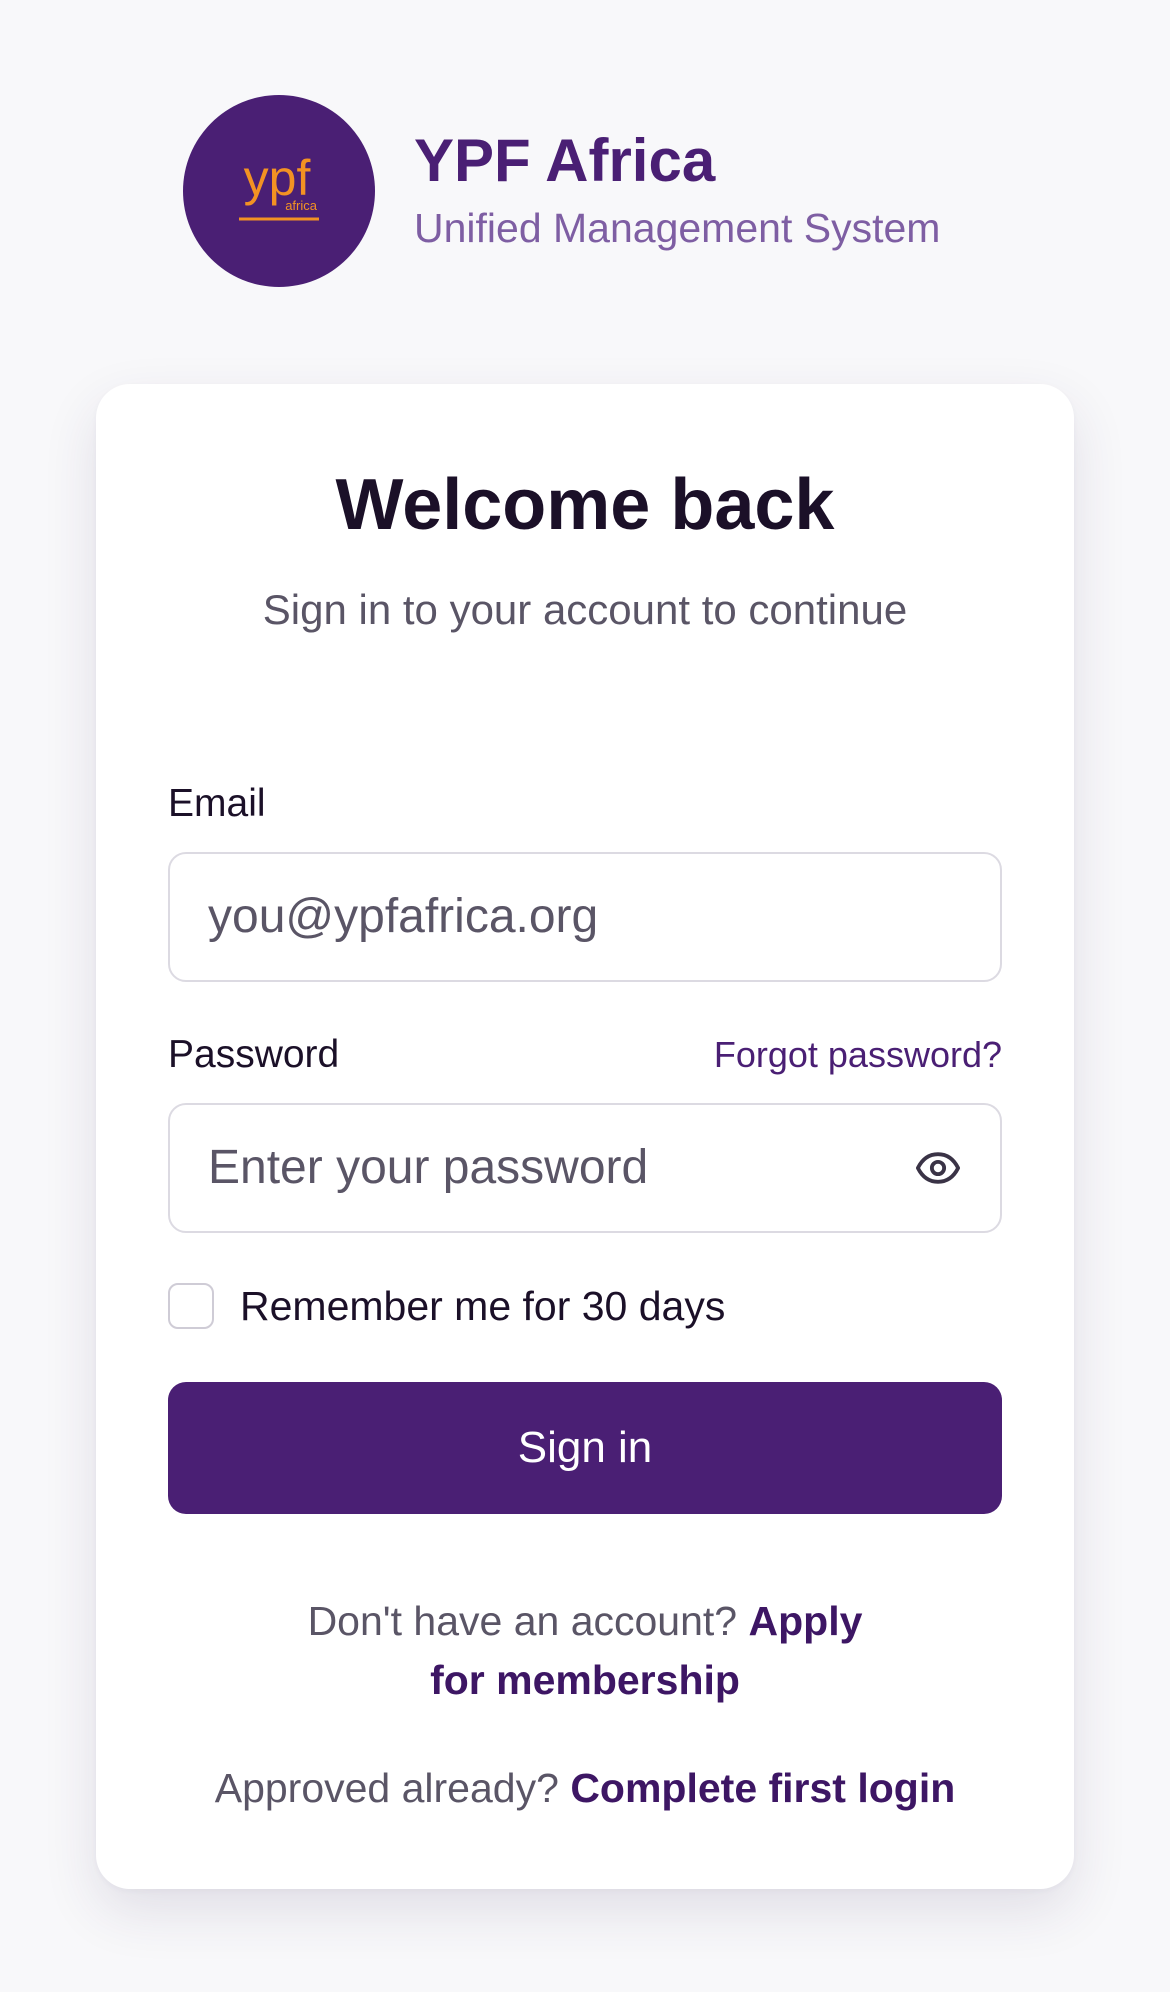 The image size is (1170, 1992). What do you see at coordinates (301, 205) in the screenshot?
I see `logo-subtext: africa` at bounding box center [301, 205].